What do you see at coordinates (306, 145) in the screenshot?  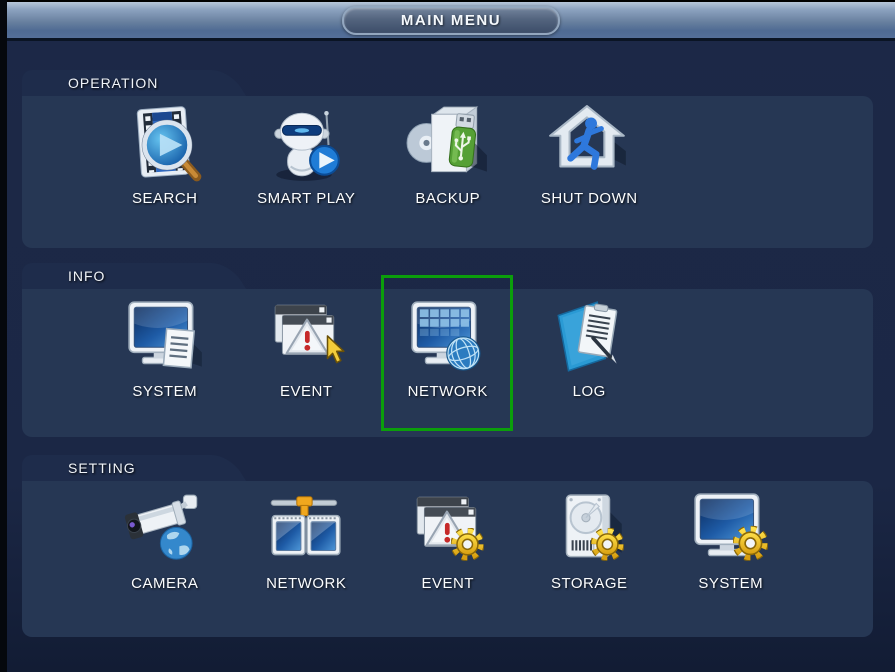 I see `smart-play-icon` at bounding box center [306, 145].